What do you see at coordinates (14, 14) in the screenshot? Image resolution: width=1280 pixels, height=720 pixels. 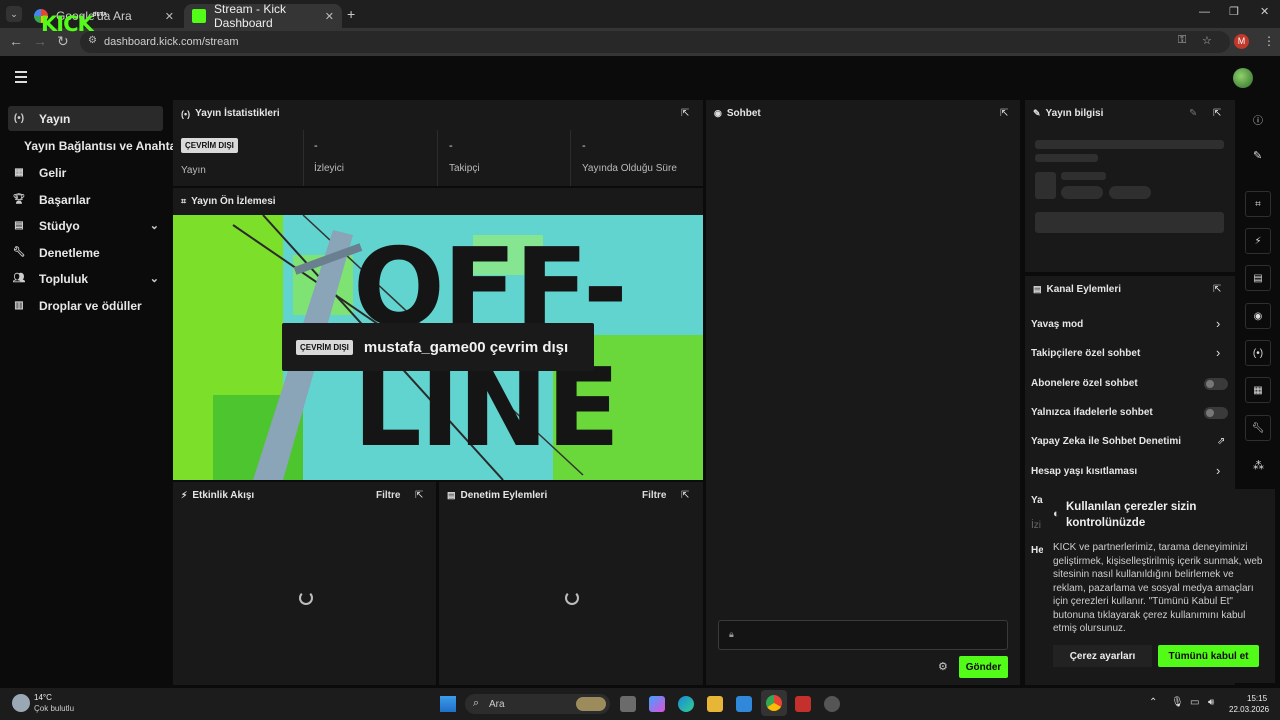 I see `tab-search-dropdown: ⌄` at bounding box center [14, 14].